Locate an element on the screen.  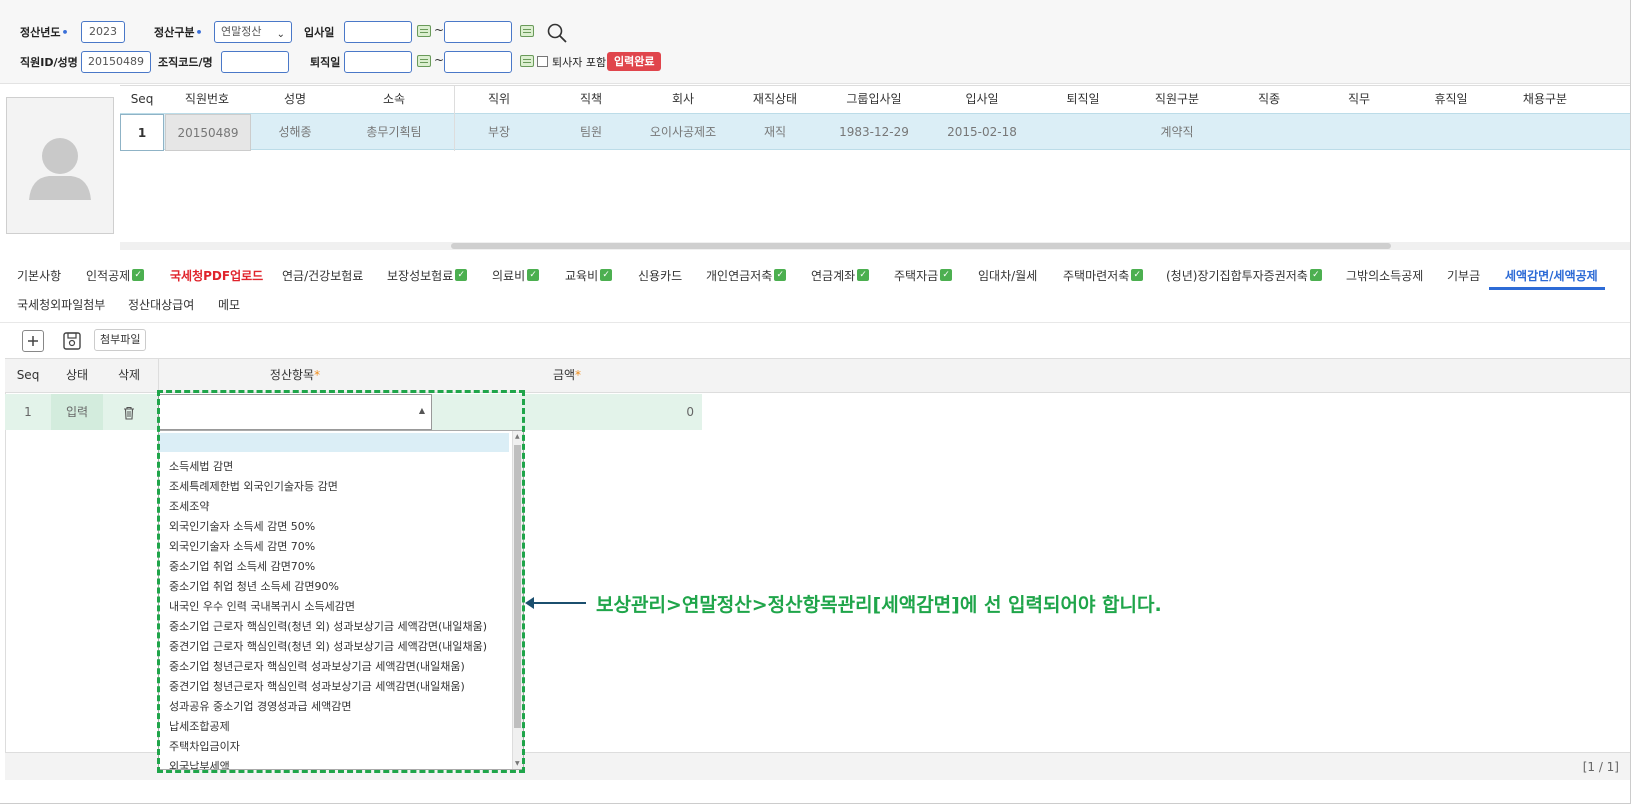
tab-pension-account: 연금계좌 ✓ is located at coordinates (840, 275).